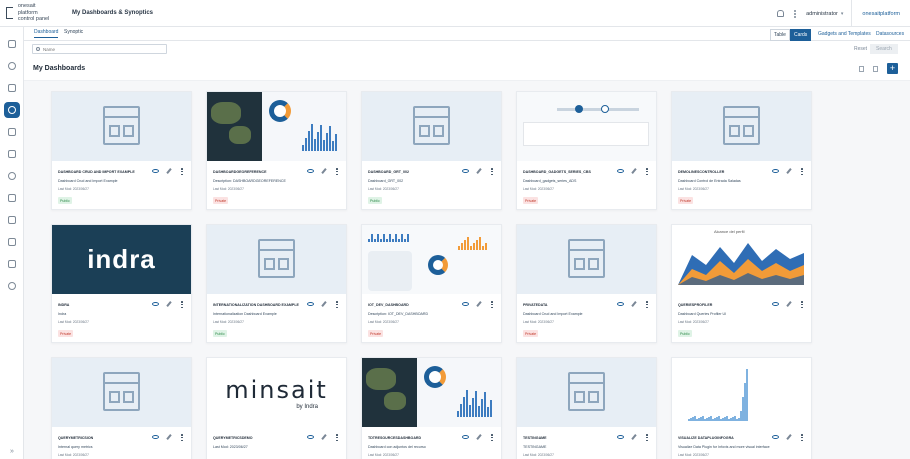 The image size is (910, 459). What do you see at coordinates (741, 259) in the screenshot?
I see `thumbnail-area-chart: Alcance del perfil` at bounding box center [741, 259].